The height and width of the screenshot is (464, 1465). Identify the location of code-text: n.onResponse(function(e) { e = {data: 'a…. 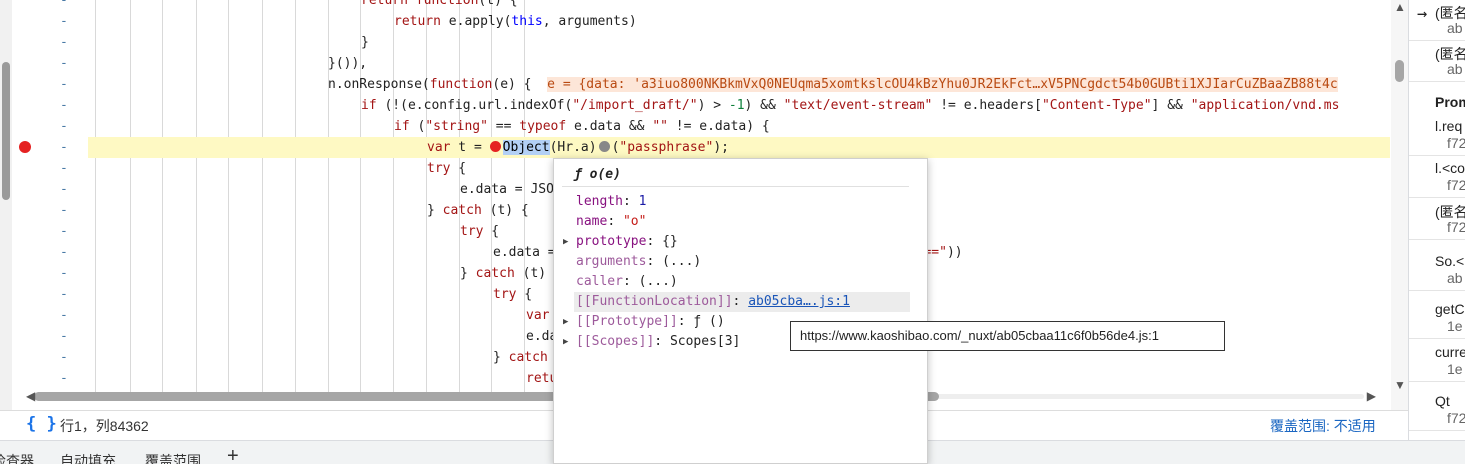
(833, 84).